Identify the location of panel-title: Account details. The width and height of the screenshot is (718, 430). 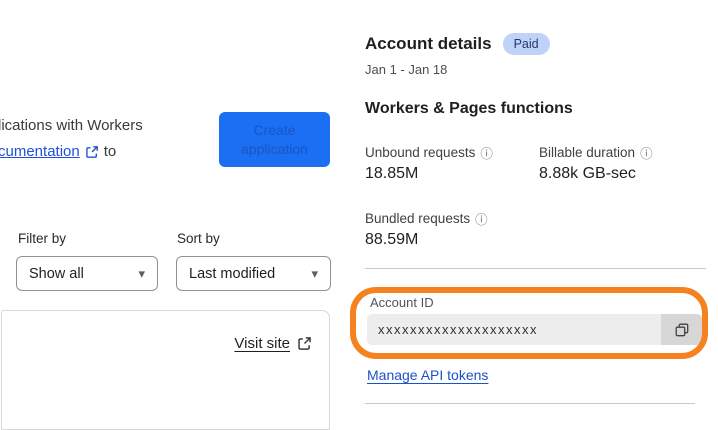
(428, 43).